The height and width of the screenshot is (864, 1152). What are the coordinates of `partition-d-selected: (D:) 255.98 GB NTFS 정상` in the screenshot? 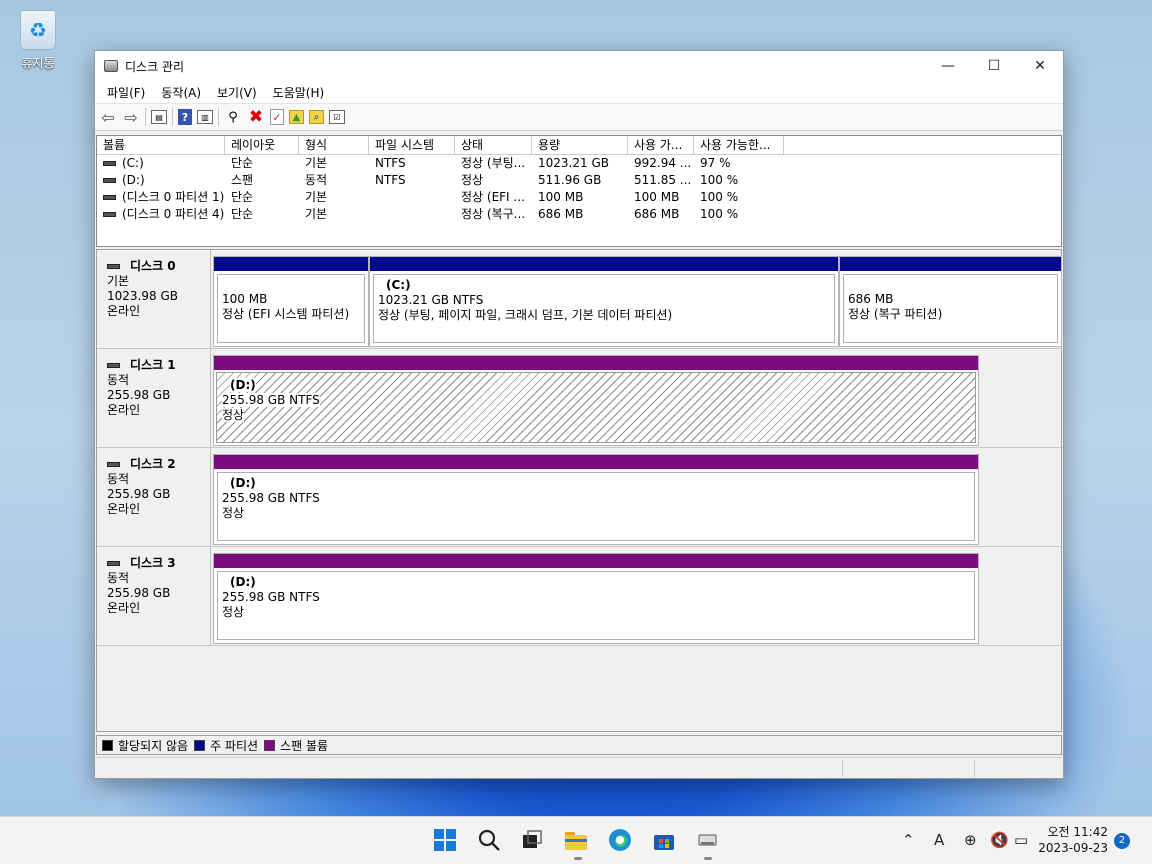 It's located at (596, 400).